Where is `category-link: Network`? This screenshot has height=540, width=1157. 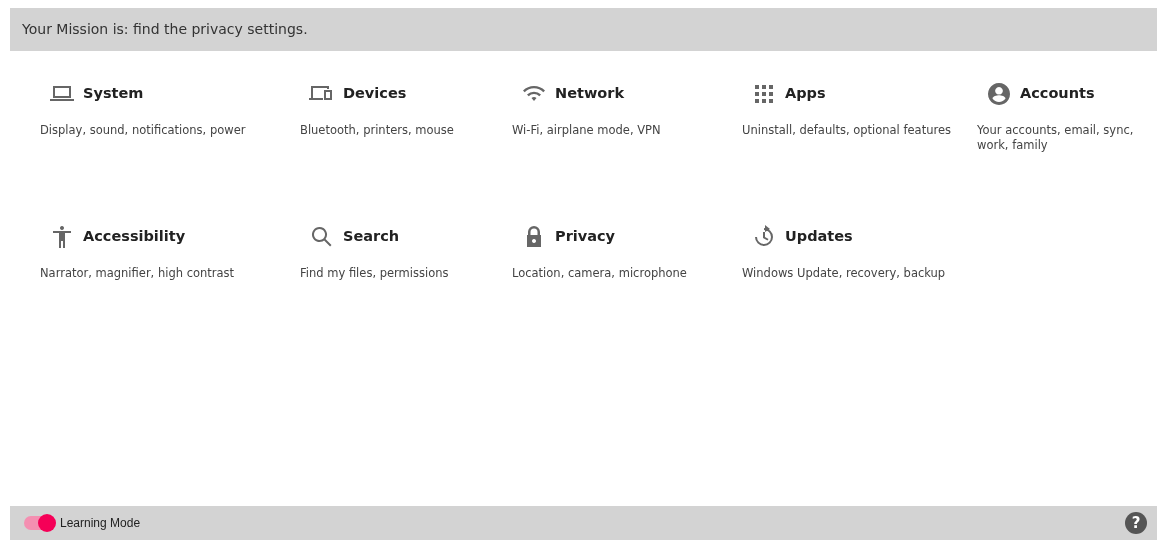
category-link: Network is located at coordinates (590, 94).